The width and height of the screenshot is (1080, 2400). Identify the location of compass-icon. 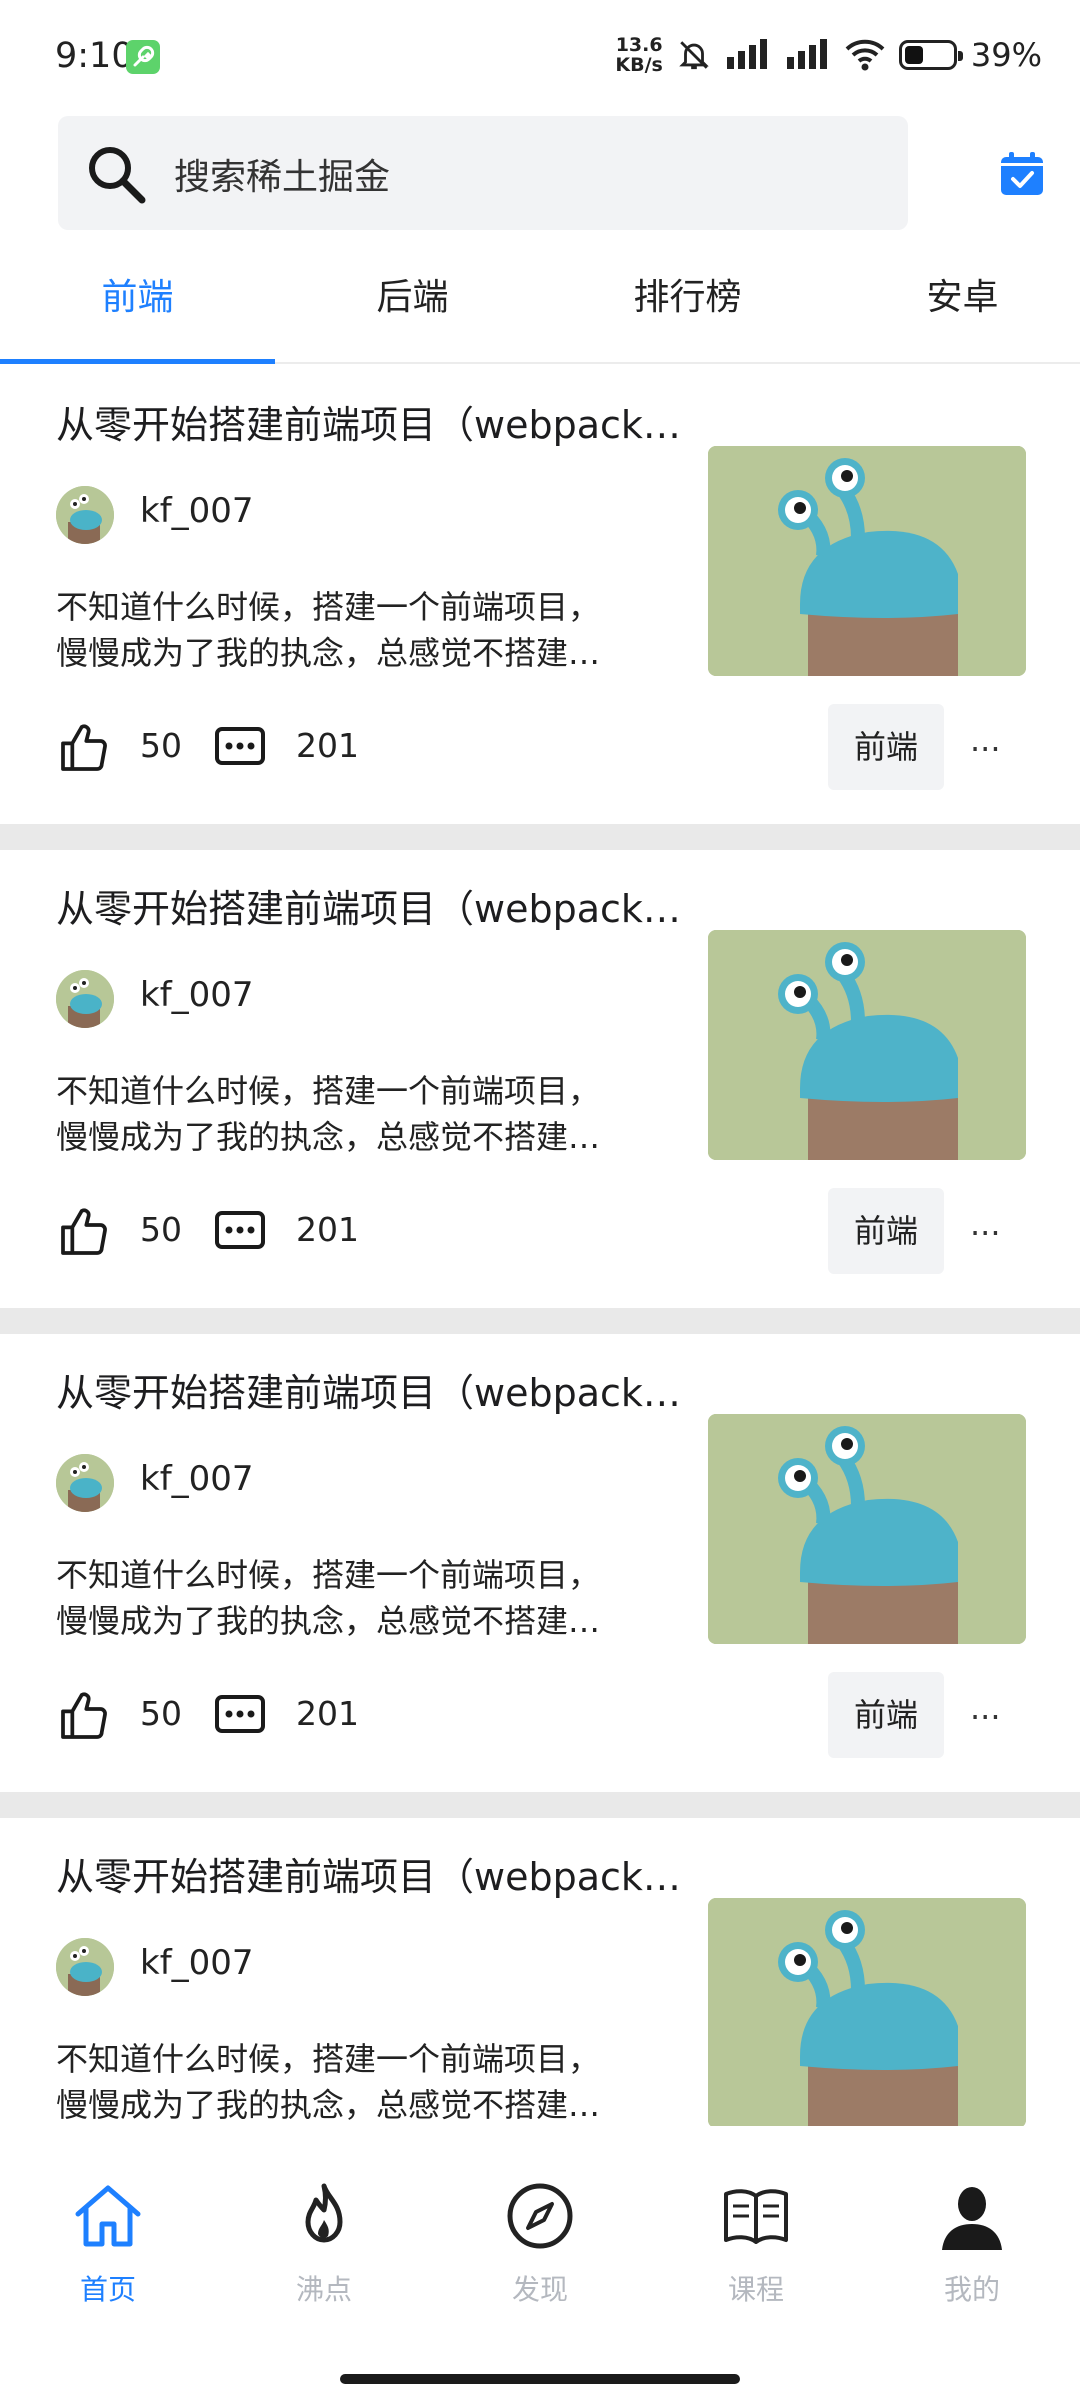
(540, 2216).